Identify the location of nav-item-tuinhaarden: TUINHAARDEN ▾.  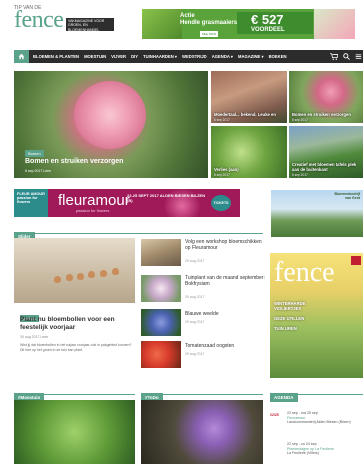
(160, 56).